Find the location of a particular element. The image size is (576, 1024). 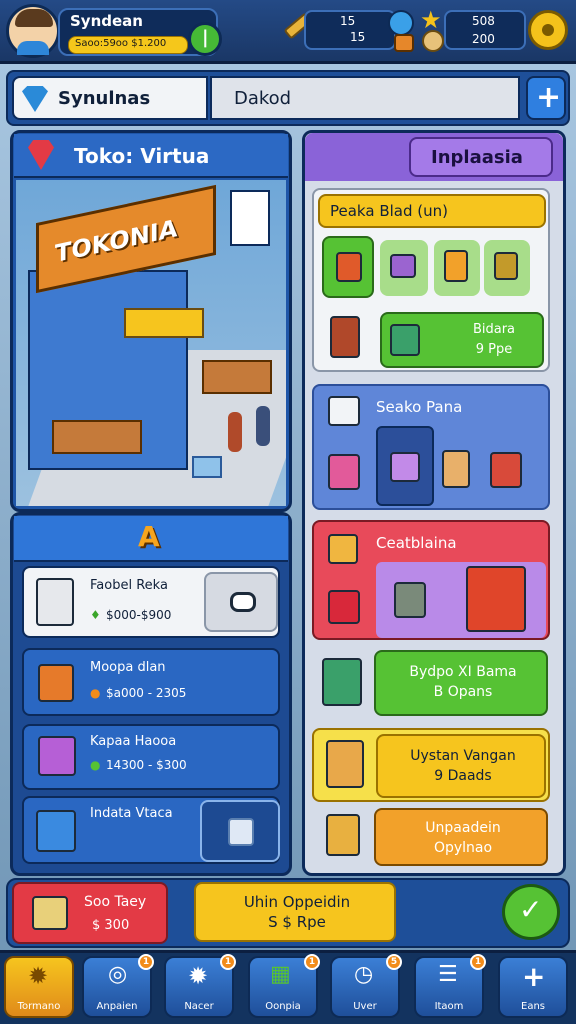

item-price: $a000 - 2305 is located at coordinates (146, 693).